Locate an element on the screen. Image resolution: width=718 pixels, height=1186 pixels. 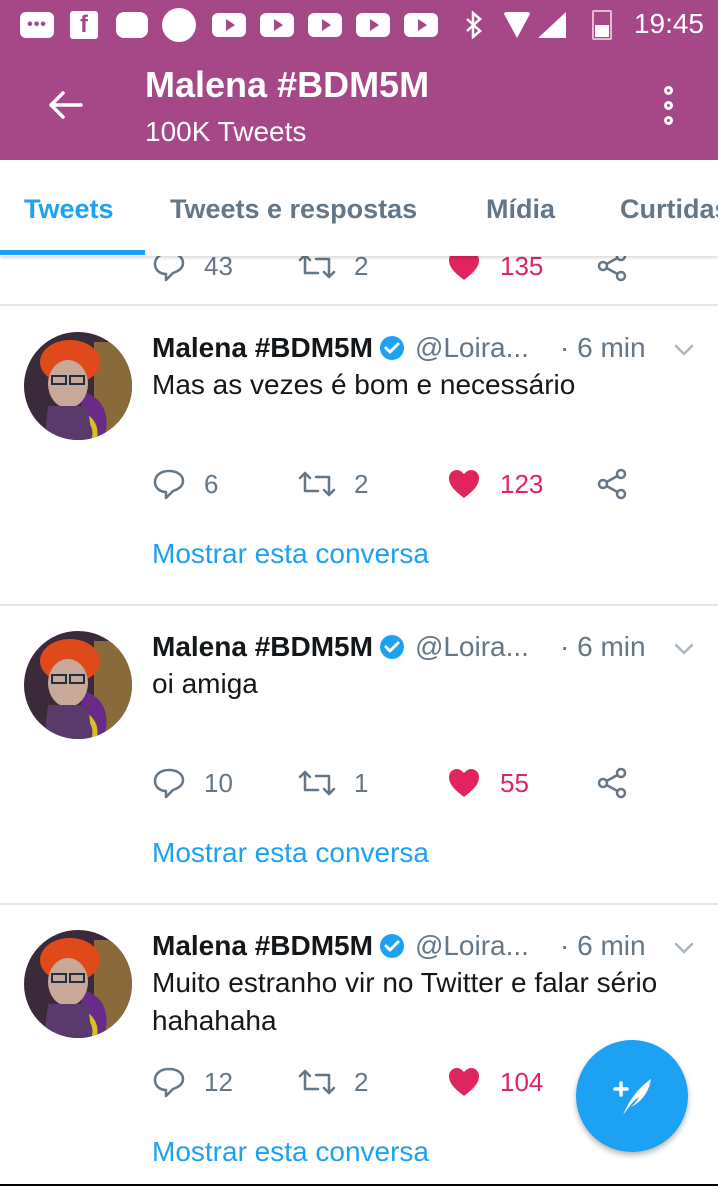
facebook-icon: f is located at coordinates (84, 25).